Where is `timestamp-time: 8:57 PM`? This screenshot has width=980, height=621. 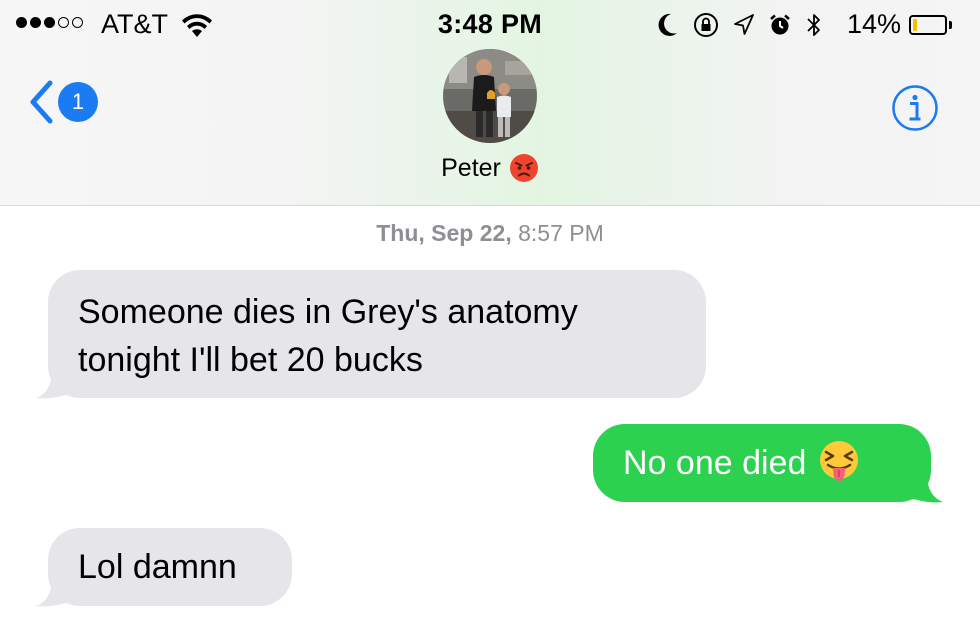
timestamp-time: 8:57 PM is located at coordinates (557, 233).